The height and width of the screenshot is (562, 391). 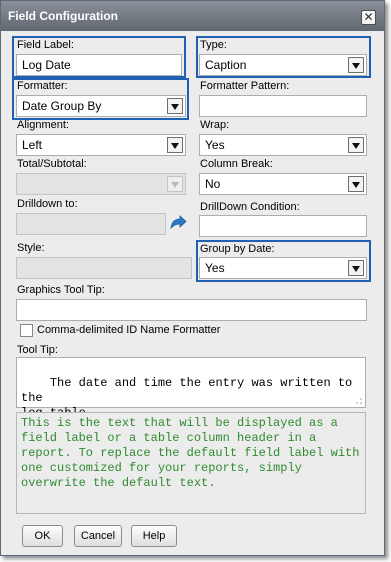 I want to click on formatter-label: Formatter:, so click(x=42, y=86).